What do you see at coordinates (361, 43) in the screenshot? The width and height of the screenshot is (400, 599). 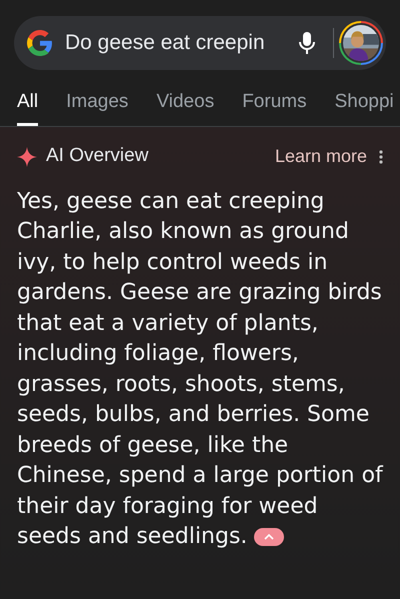 I see `avatar` at bounding box center [361, 43].